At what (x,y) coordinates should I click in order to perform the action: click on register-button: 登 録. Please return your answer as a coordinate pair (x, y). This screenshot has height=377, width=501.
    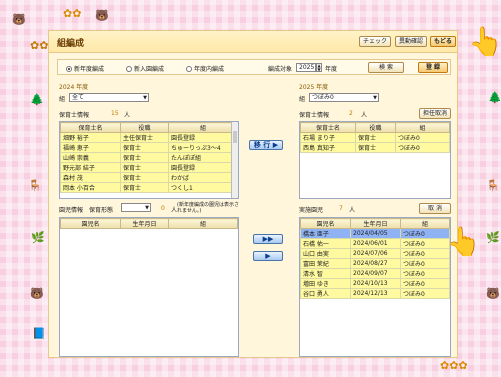
    Looking at the image, I should click on (433, 67).